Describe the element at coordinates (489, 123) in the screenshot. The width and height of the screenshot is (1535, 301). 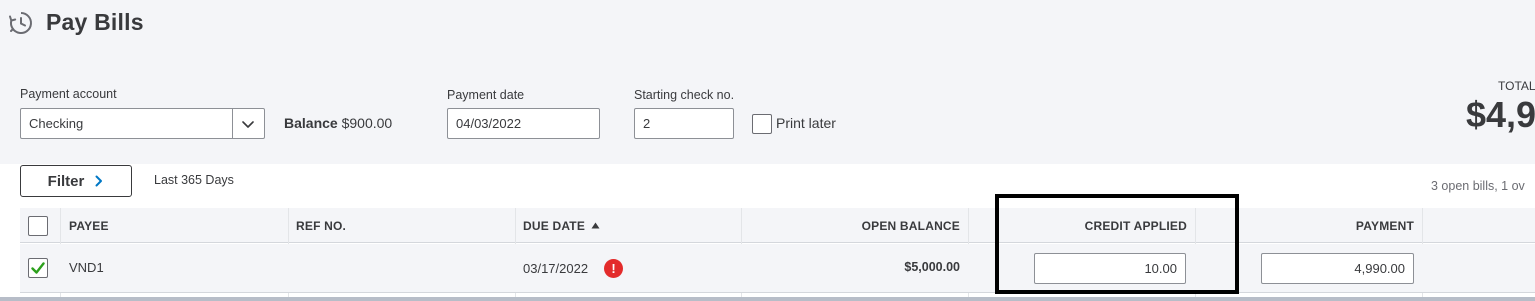
I see `payment-date-value: 04/03/2022` at that location.